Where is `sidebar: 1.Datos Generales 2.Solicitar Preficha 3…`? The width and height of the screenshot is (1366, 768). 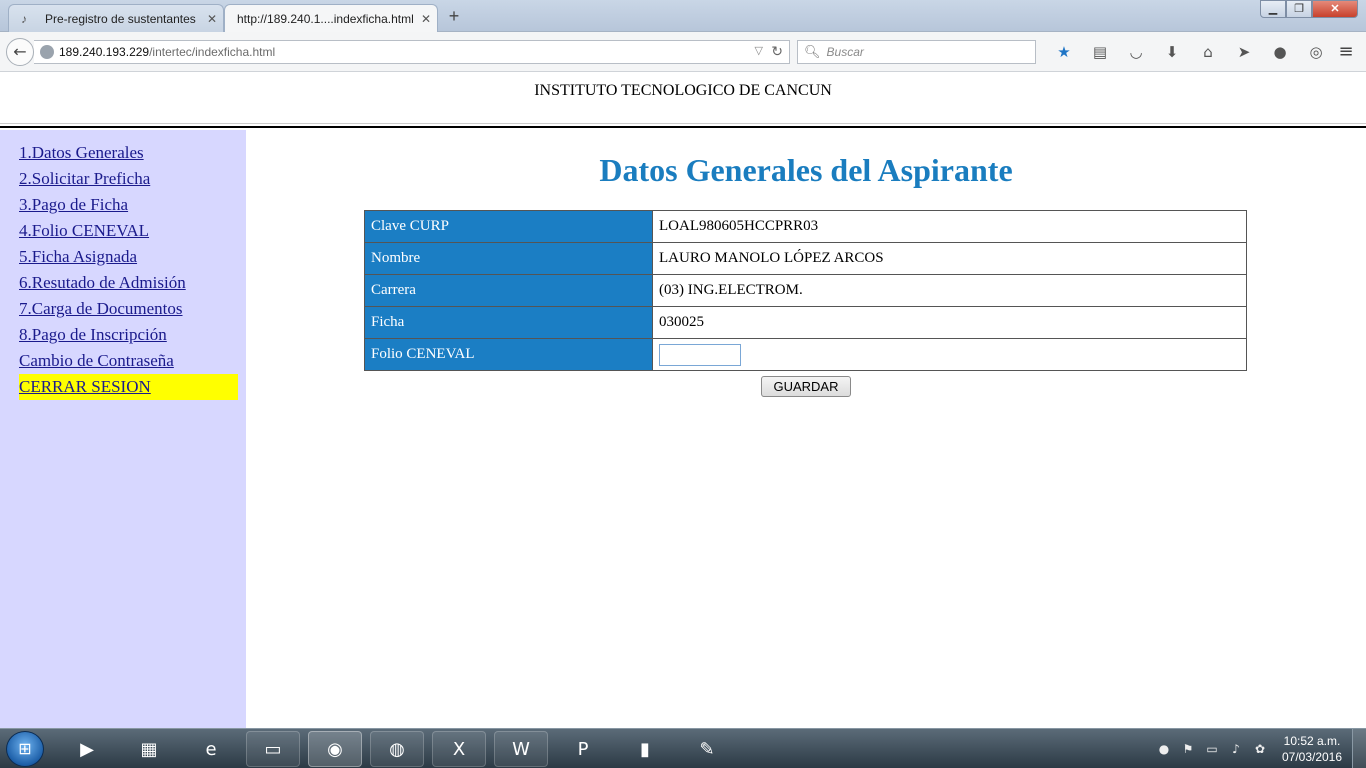 sidebar: 1.Datos Generales 2.Solicitar Preficha 3… is located at coordinates (123, 429).